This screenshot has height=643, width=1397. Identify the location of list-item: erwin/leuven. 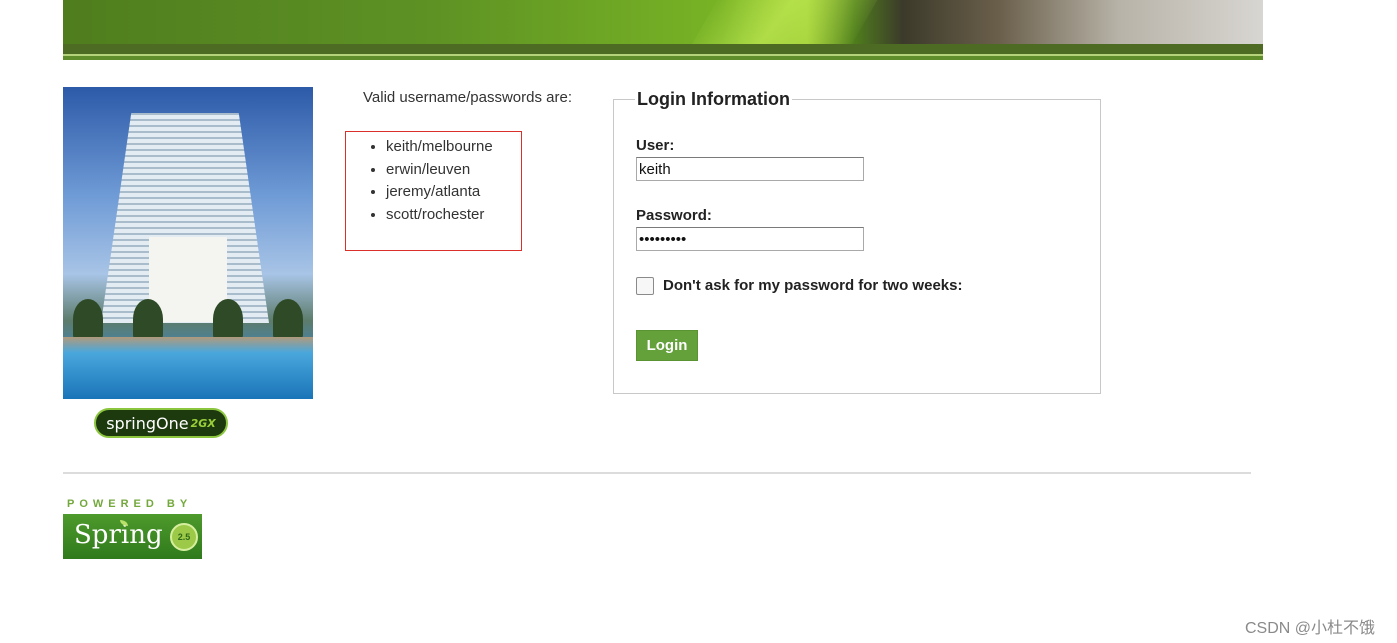
(453, 170).